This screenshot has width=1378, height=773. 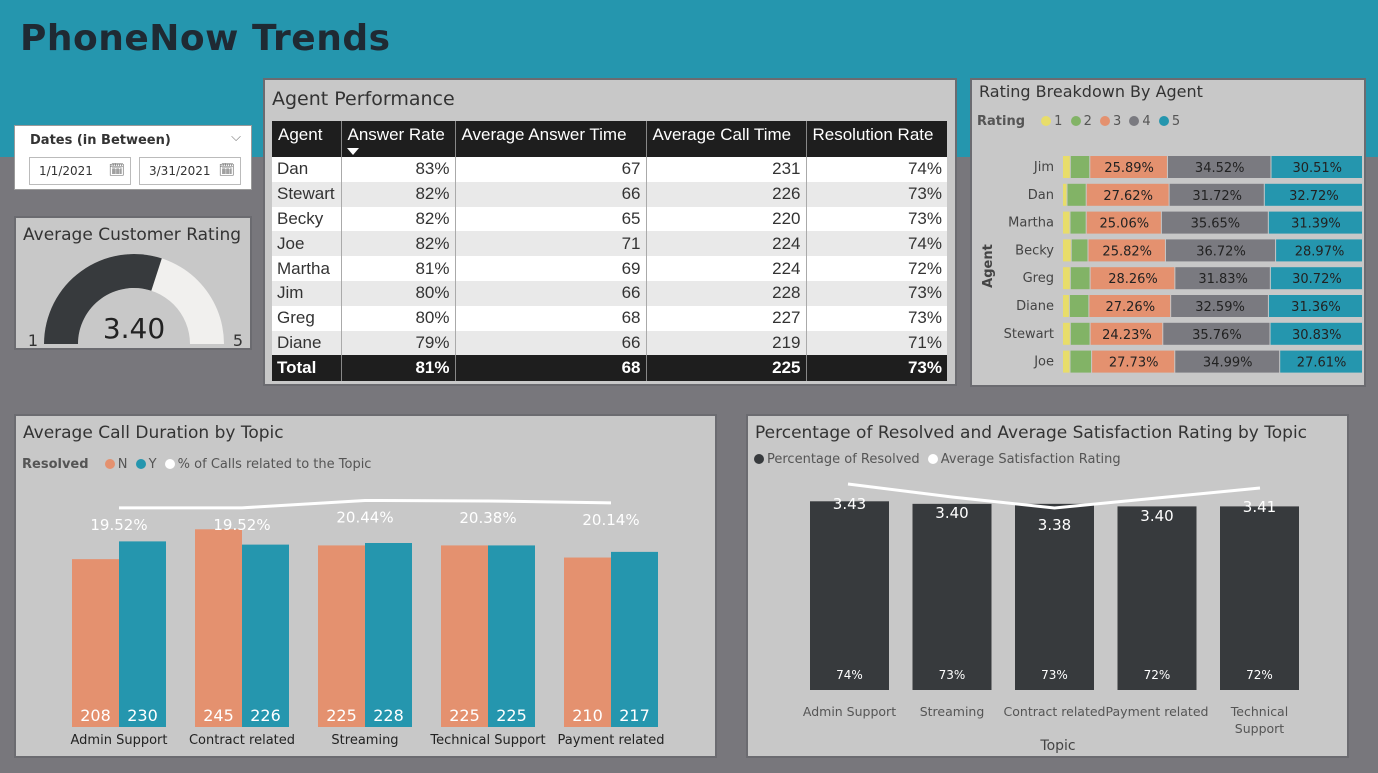 I want to click on table-row: Dan 83% 67 231 74%, so click(x=609, y=169).